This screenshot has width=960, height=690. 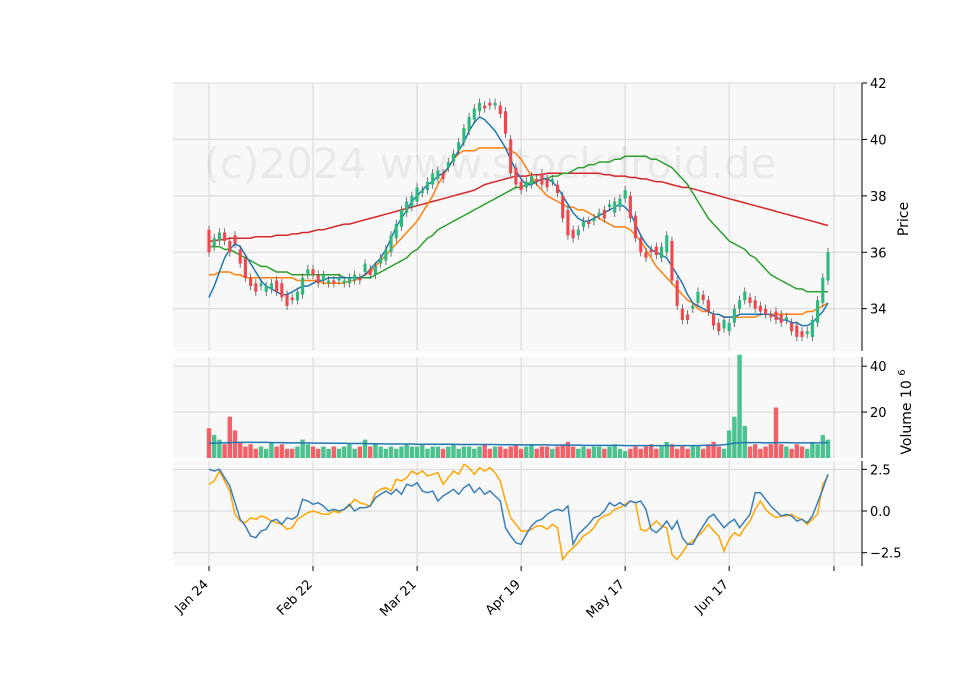 What do you see at coordinates (537, 513) in the screenshot?
I see `oscillator-panel: 2.5 0.0 −2.5` at bounding box center [537, 513].